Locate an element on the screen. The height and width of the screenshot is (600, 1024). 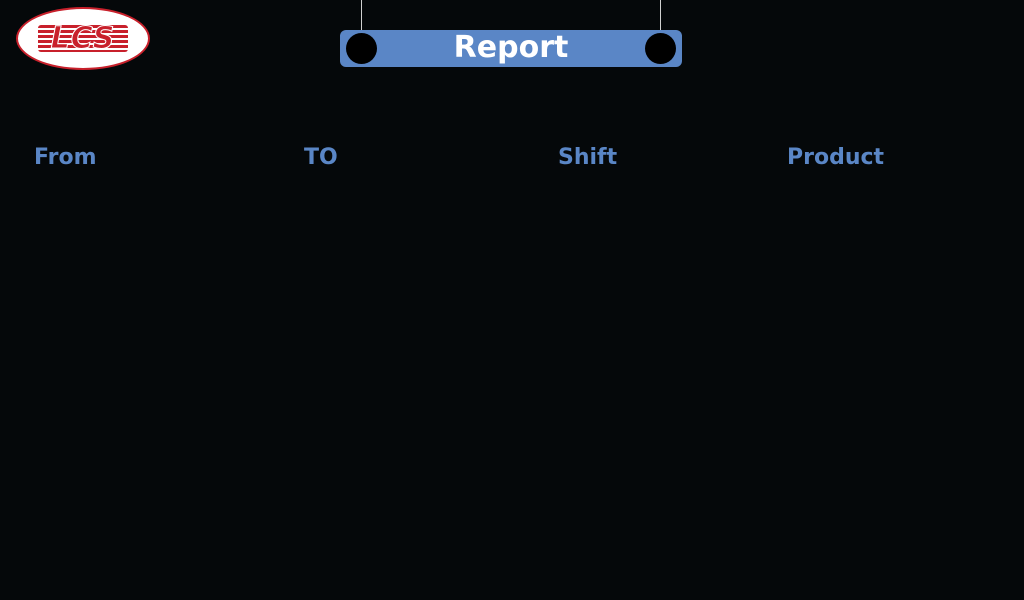
page-title: Report is located at coordinates (511, 47).